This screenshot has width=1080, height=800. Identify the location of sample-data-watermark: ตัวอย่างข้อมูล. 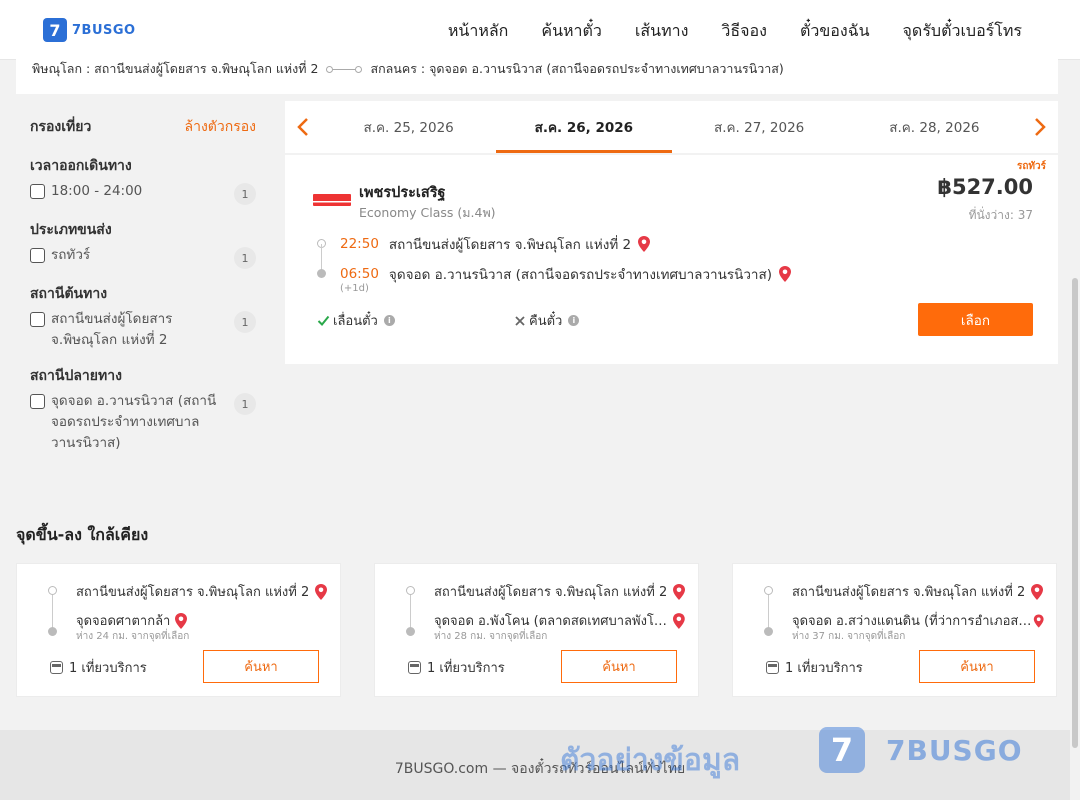
(650, 760).